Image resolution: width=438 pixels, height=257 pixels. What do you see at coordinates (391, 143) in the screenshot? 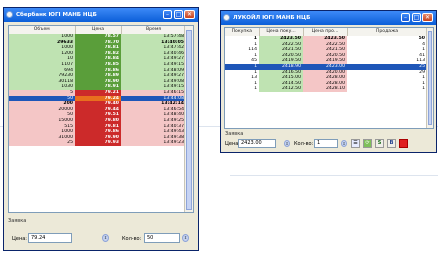
I see `buy-button: B` at bounding box center [391, 143].